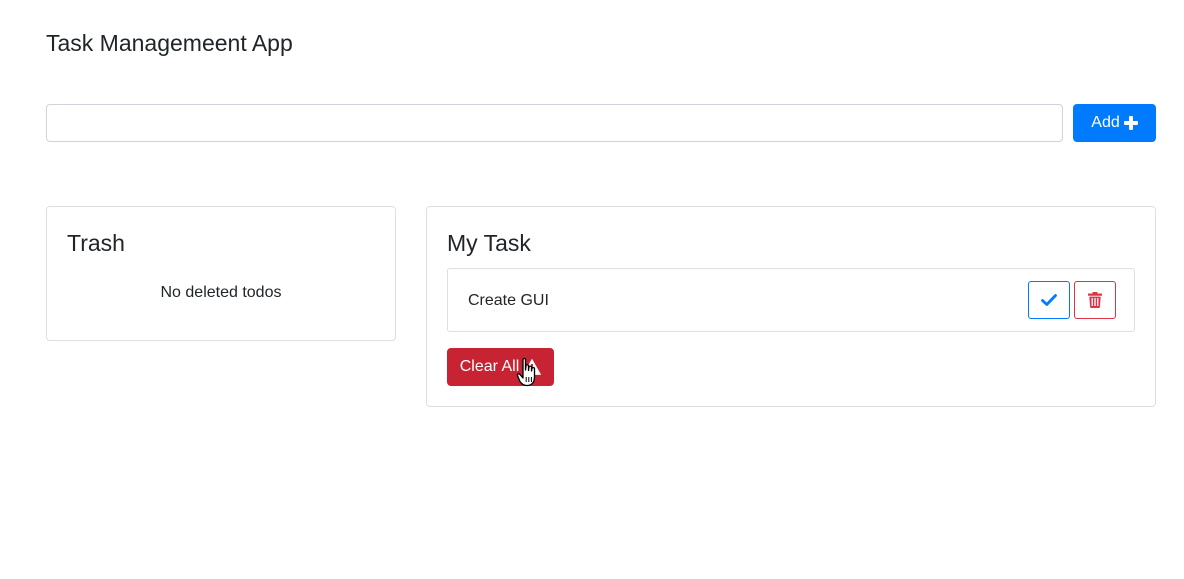 Image resolution: width=1184 pixels, height=579 pixels. I want to click on check-icon, so click(1049, 300).